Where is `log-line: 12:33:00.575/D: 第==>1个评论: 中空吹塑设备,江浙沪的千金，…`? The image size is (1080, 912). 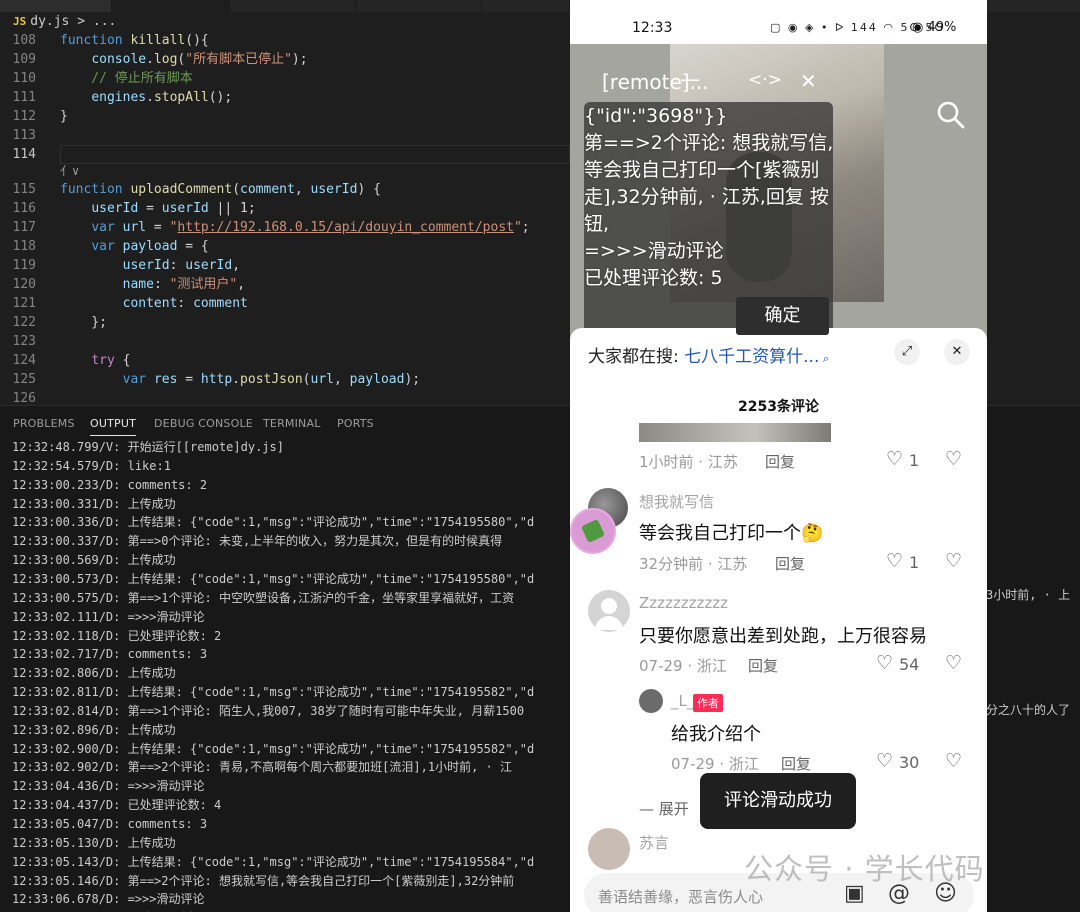 log-line: 12:33:00.575/D: 第==>1个评论: 中空吹塑设备,江浙沪的千金，… is located at coordinates (263, 598).